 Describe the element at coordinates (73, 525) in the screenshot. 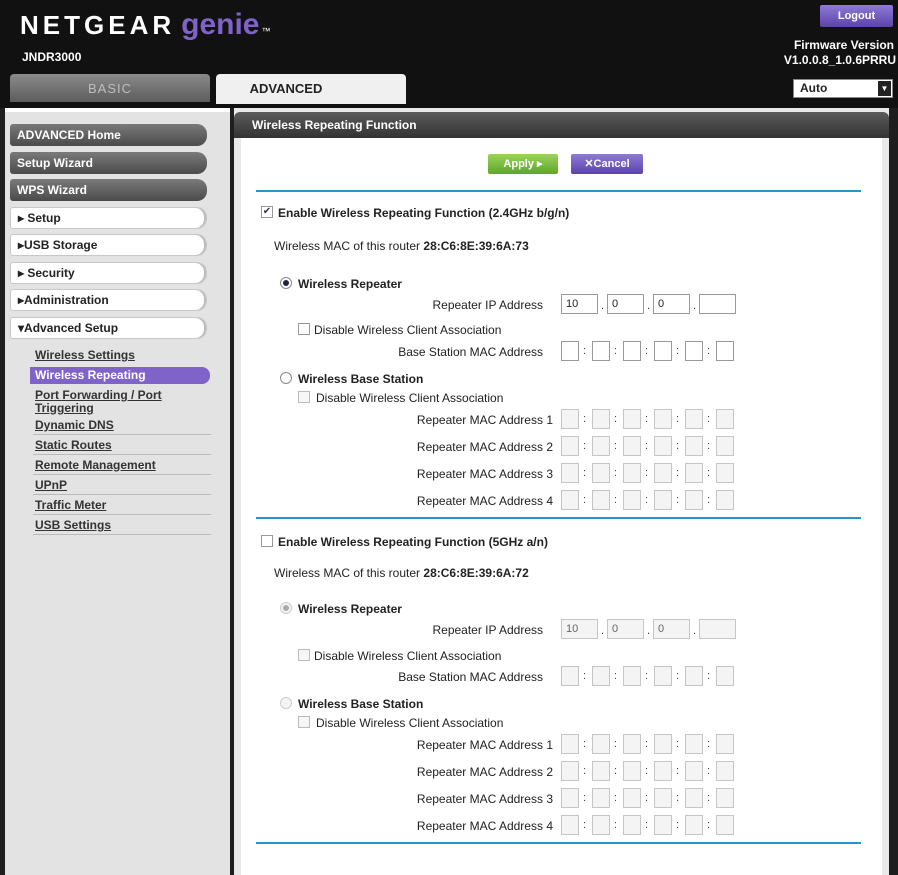

I see `sidebar-item-usb-settings: USB Settings` at that location.